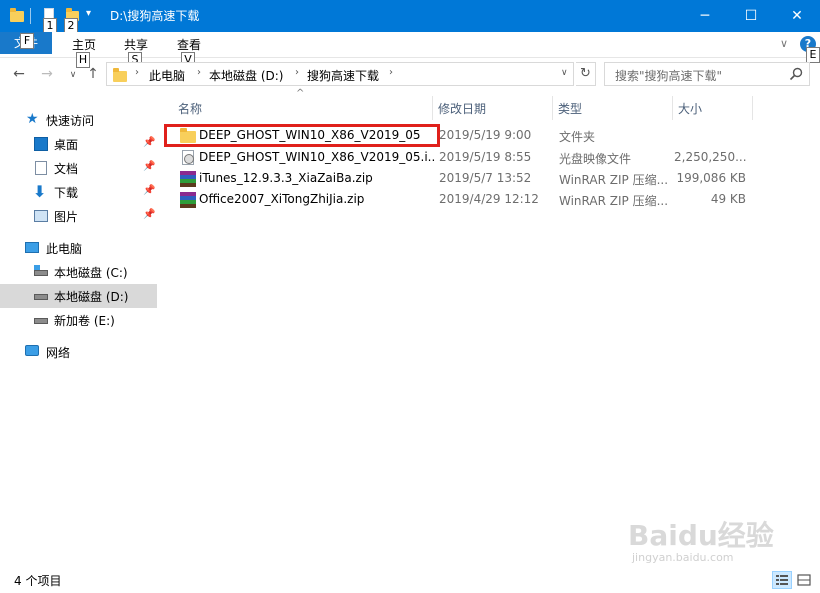 The width and height of the screenshot is (820, 593). Describe the element at coordinates (489, 199) in the screenshot. I see `file-date: 2019/4/29 12:12` at that location.